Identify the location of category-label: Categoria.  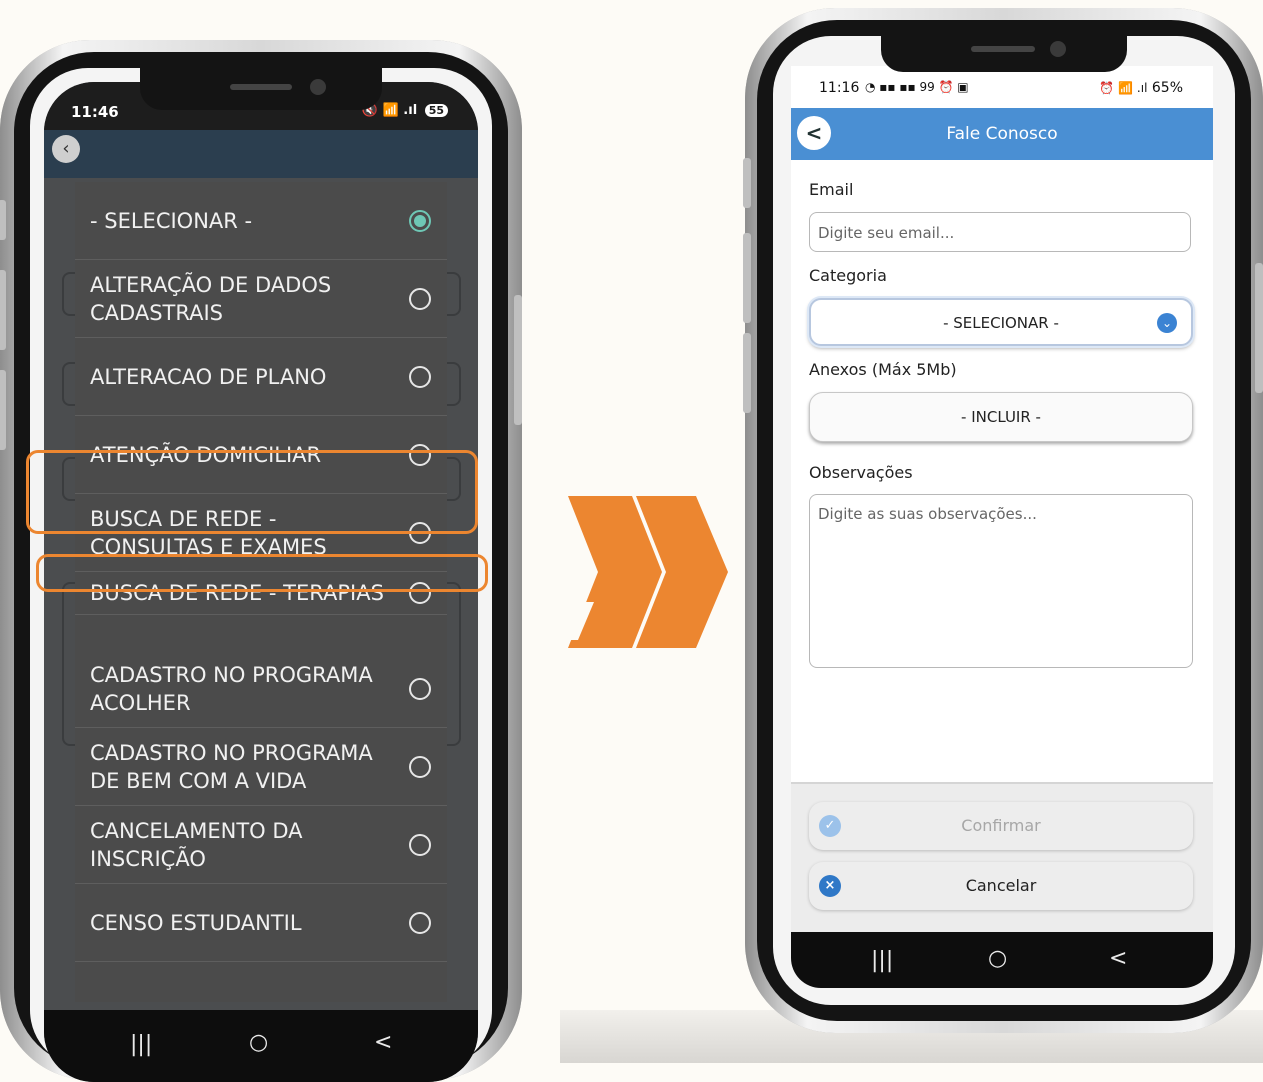
(848, 275).